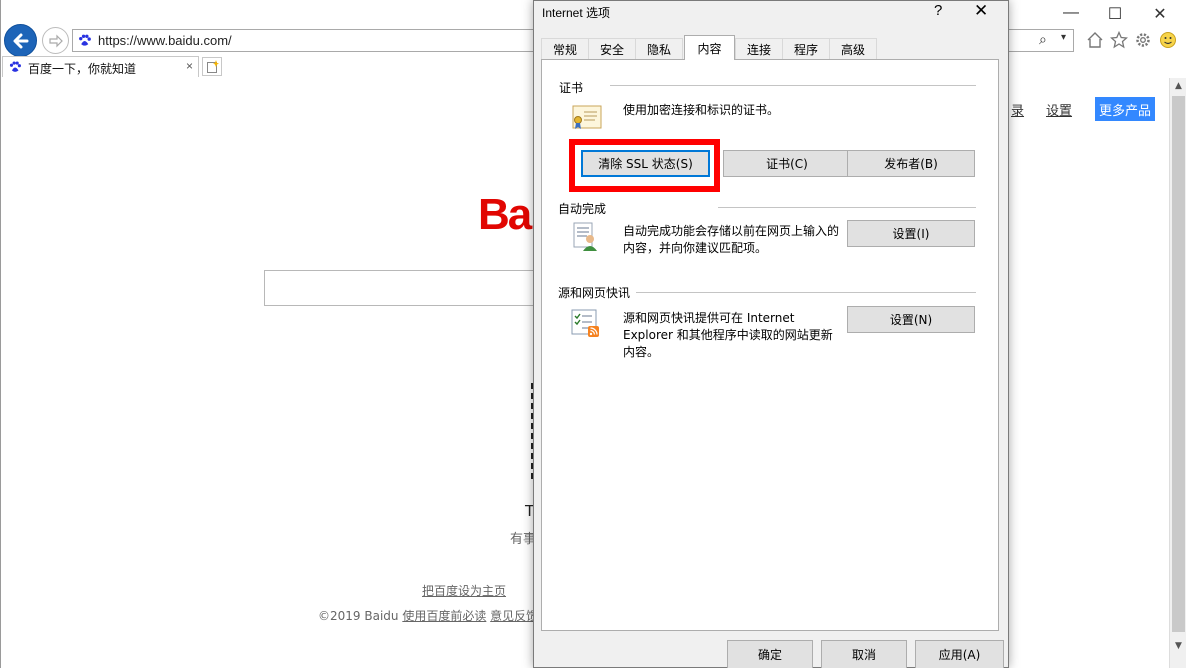 Image resolution: width=1186 pixels, height=668 pixels. What do you see at coordinates (770, 654) in the screenshot?
I see `ok-button: 确定` at bounding box center [770, 654].